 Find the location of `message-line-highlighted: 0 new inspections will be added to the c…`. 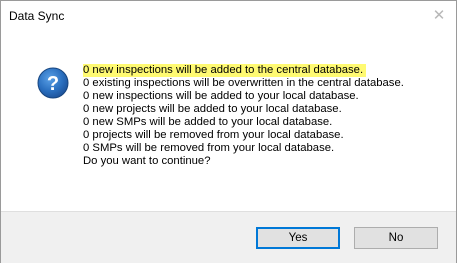

message-line-highlighted: 0 new inspections will be added to the c… is located at coordinates (225, 70).